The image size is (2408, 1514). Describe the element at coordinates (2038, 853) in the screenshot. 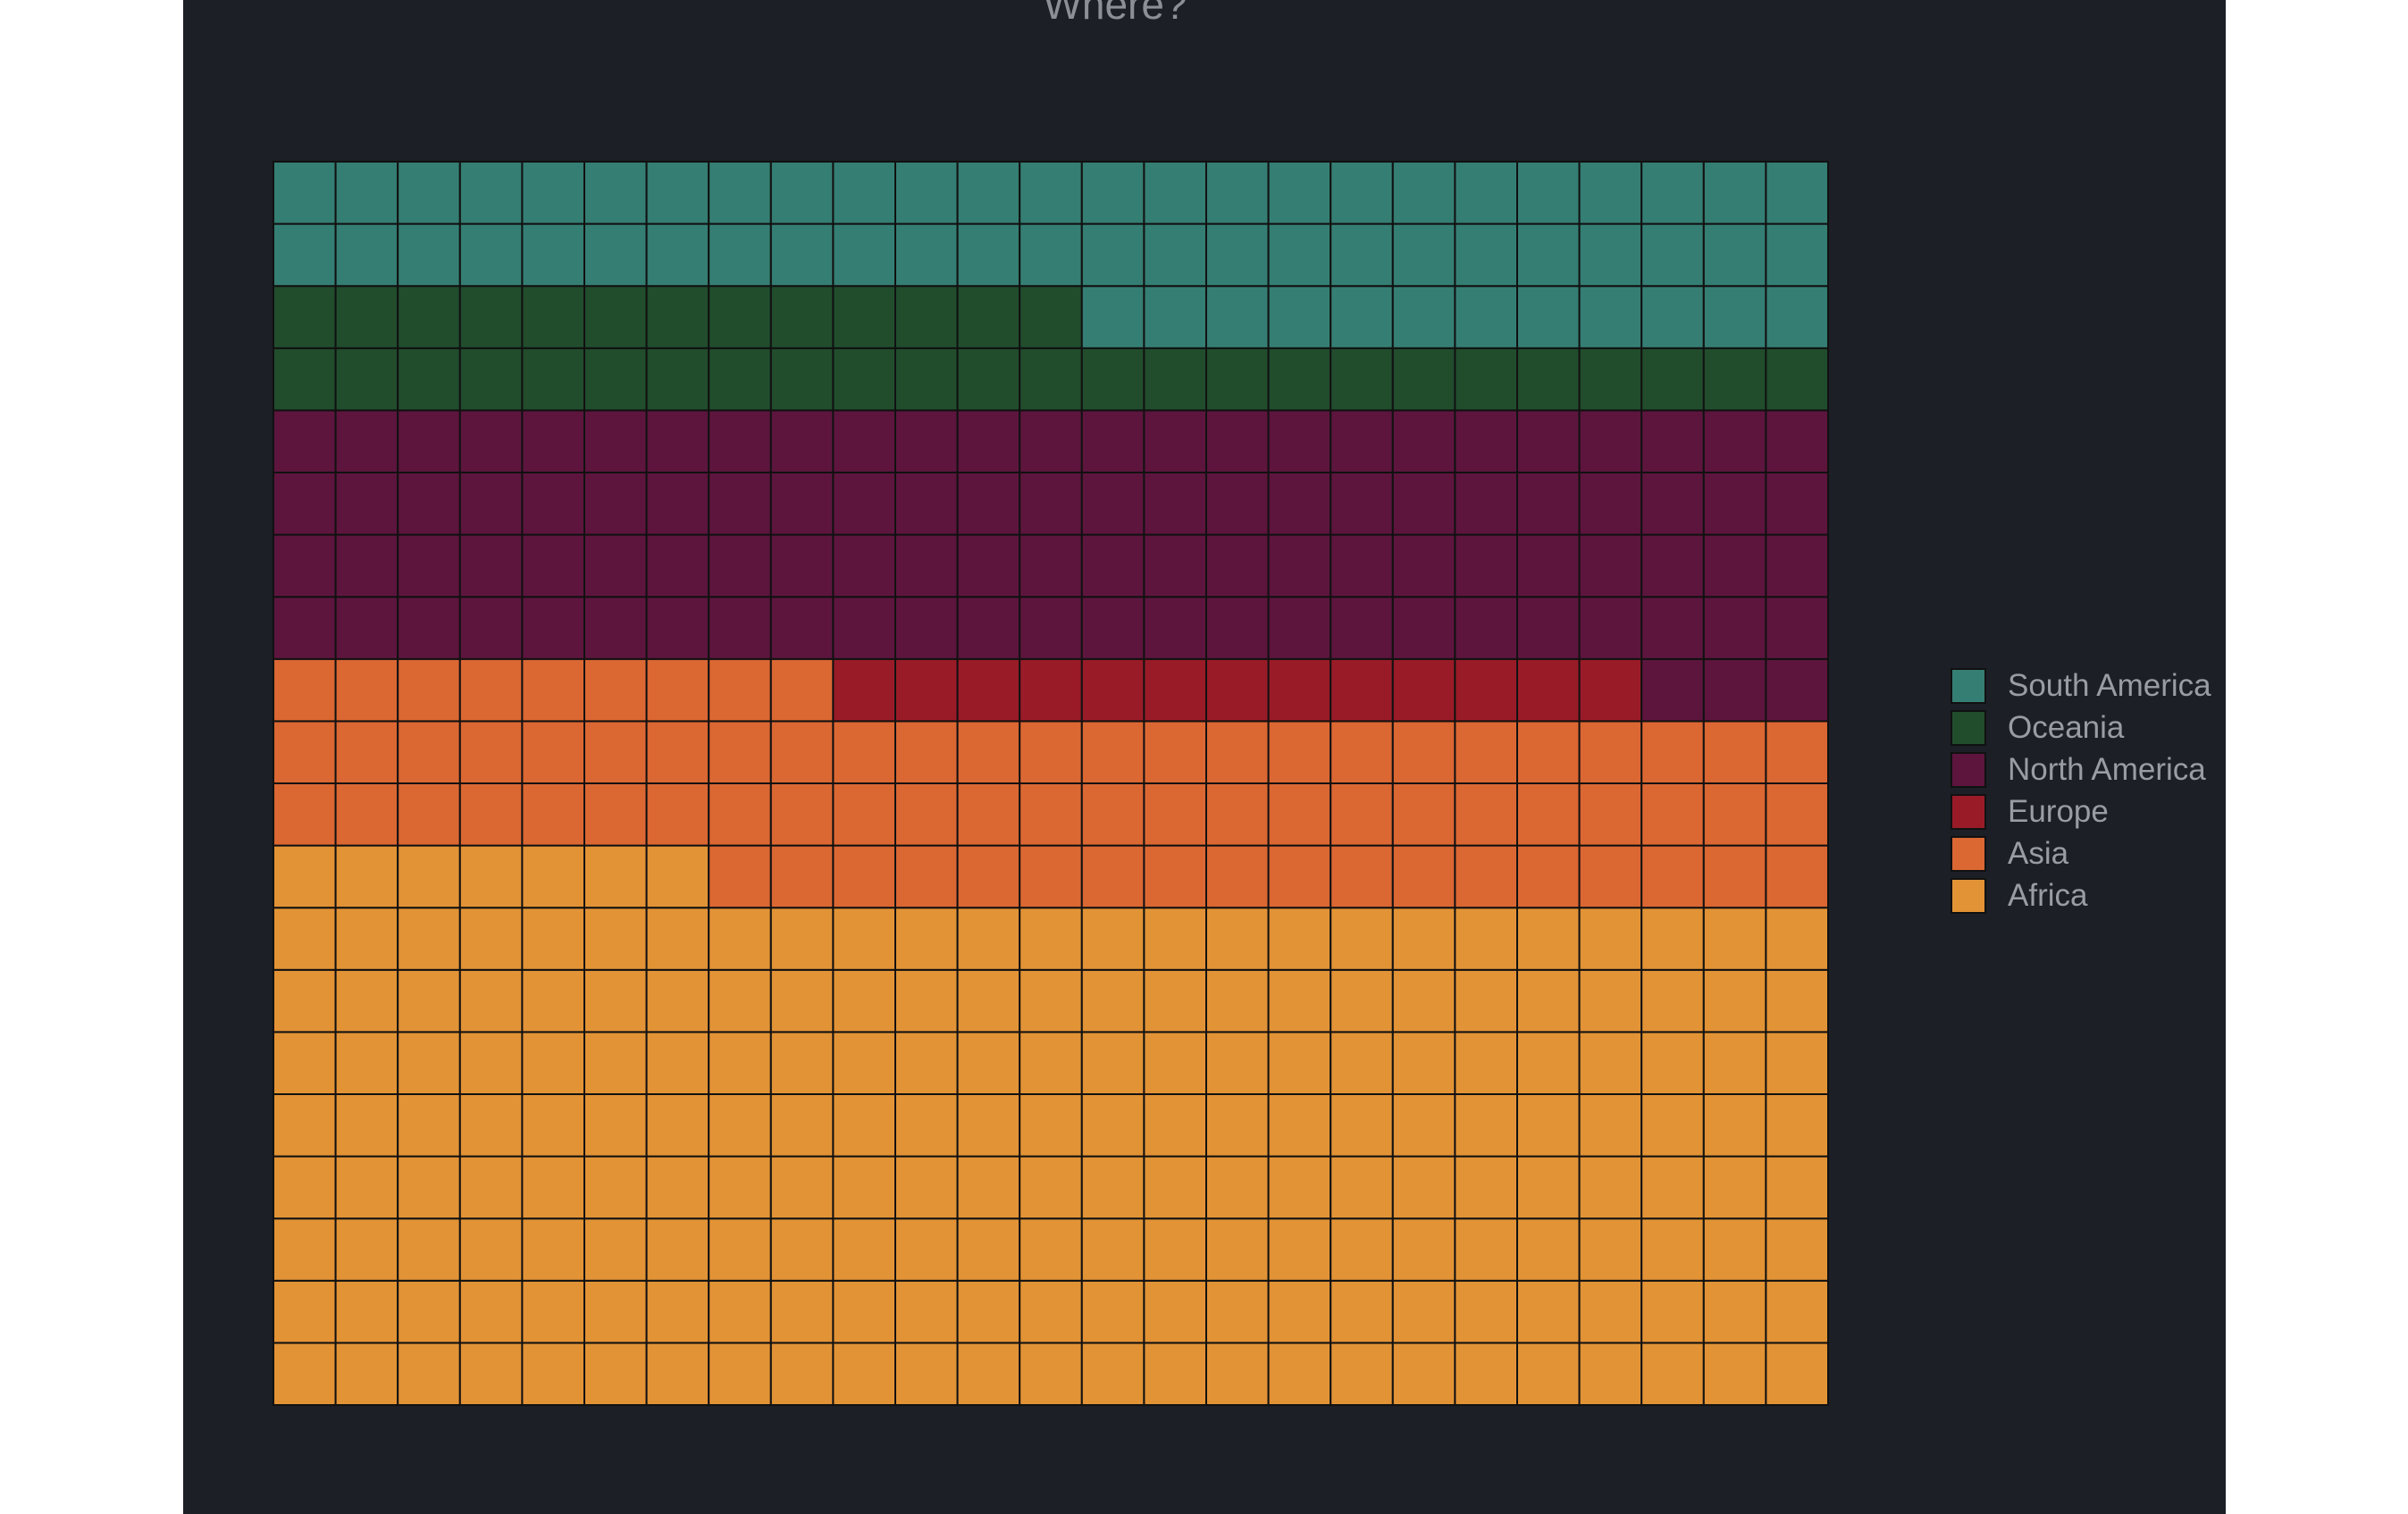

I see `legend-label-asia: Asia` at that location.